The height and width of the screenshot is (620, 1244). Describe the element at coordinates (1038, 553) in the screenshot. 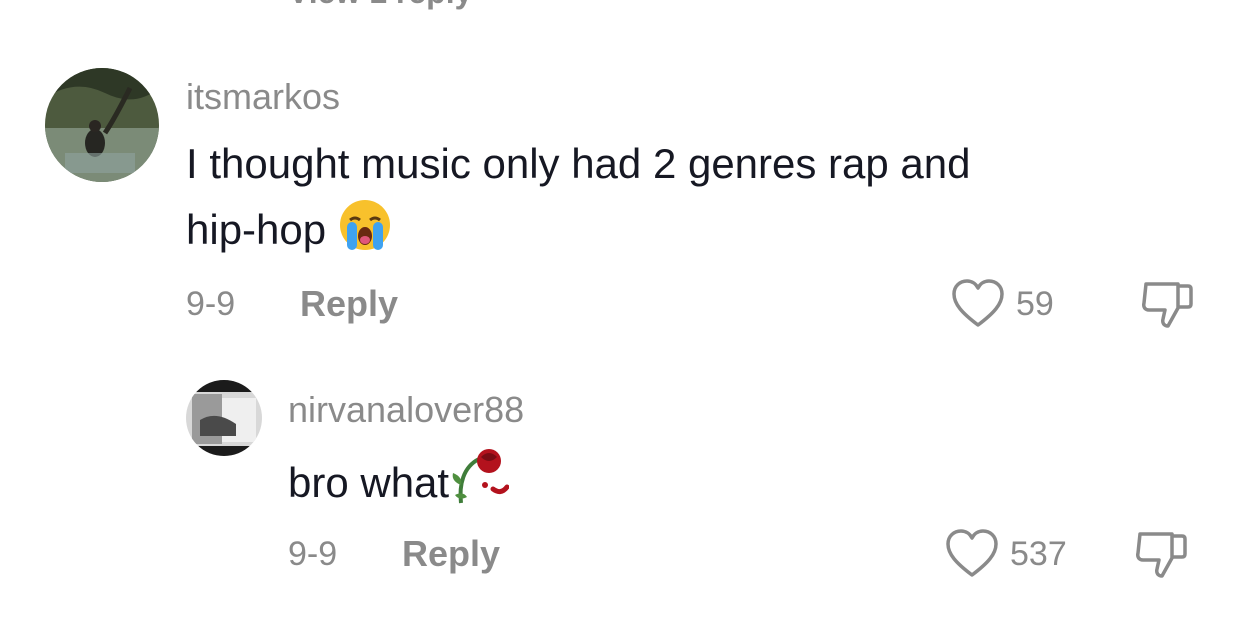

I see `like-count: 537` at that location.